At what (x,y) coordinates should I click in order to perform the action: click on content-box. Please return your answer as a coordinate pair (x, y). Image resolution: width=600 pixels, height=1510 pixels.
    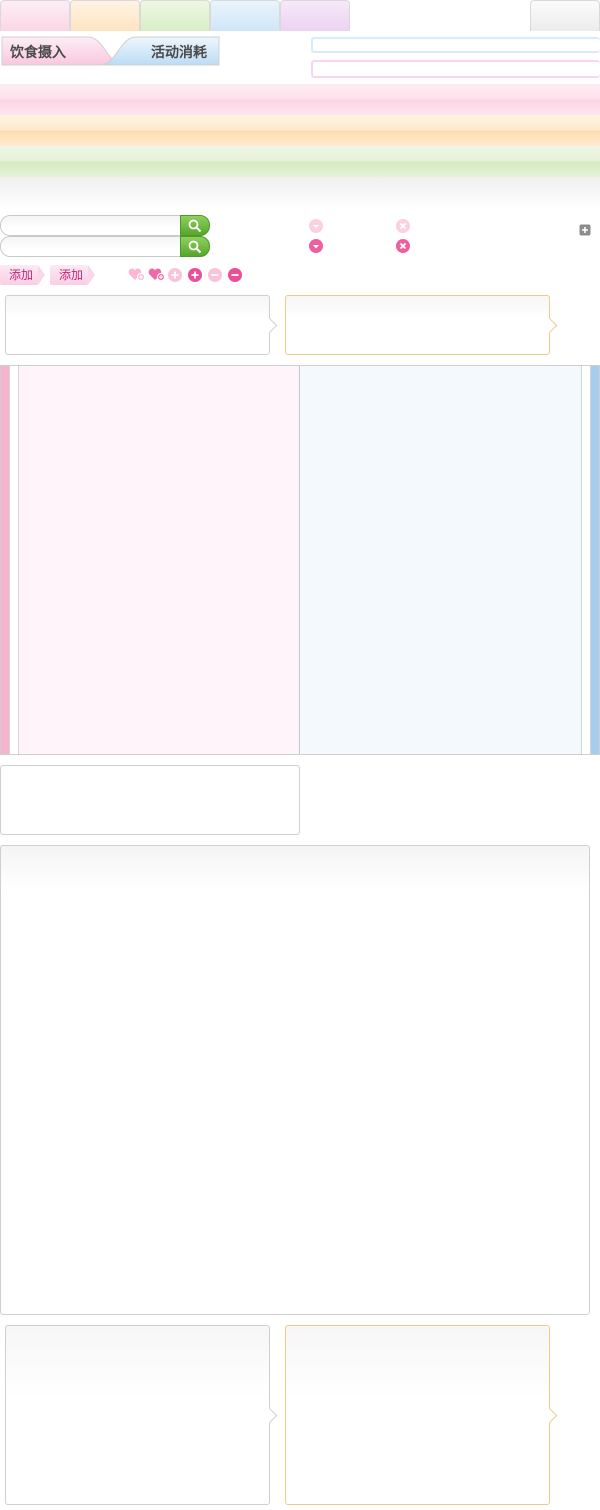
    Looking at the image, I should click on (150, 800).